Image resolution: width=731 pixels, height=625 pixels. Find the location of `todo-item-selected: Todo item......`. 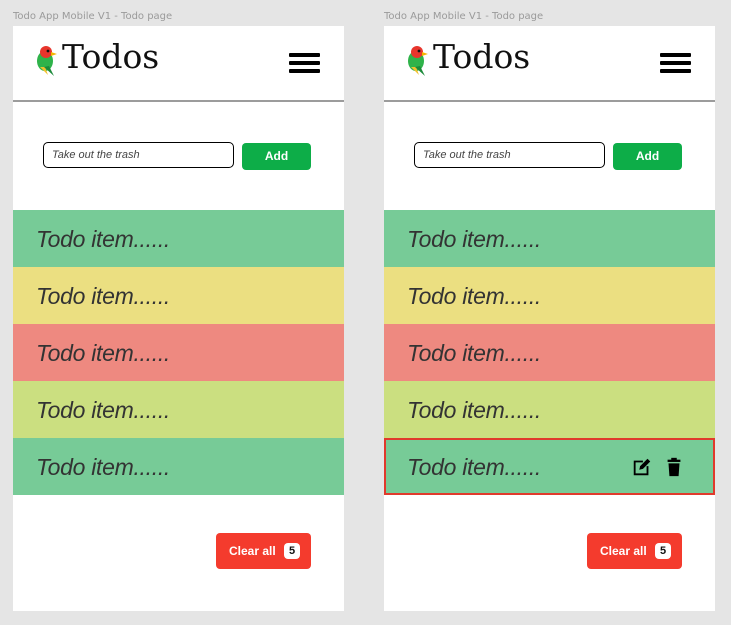

todo-item-selected: Todo item...... is located at coordinates (549, 466).